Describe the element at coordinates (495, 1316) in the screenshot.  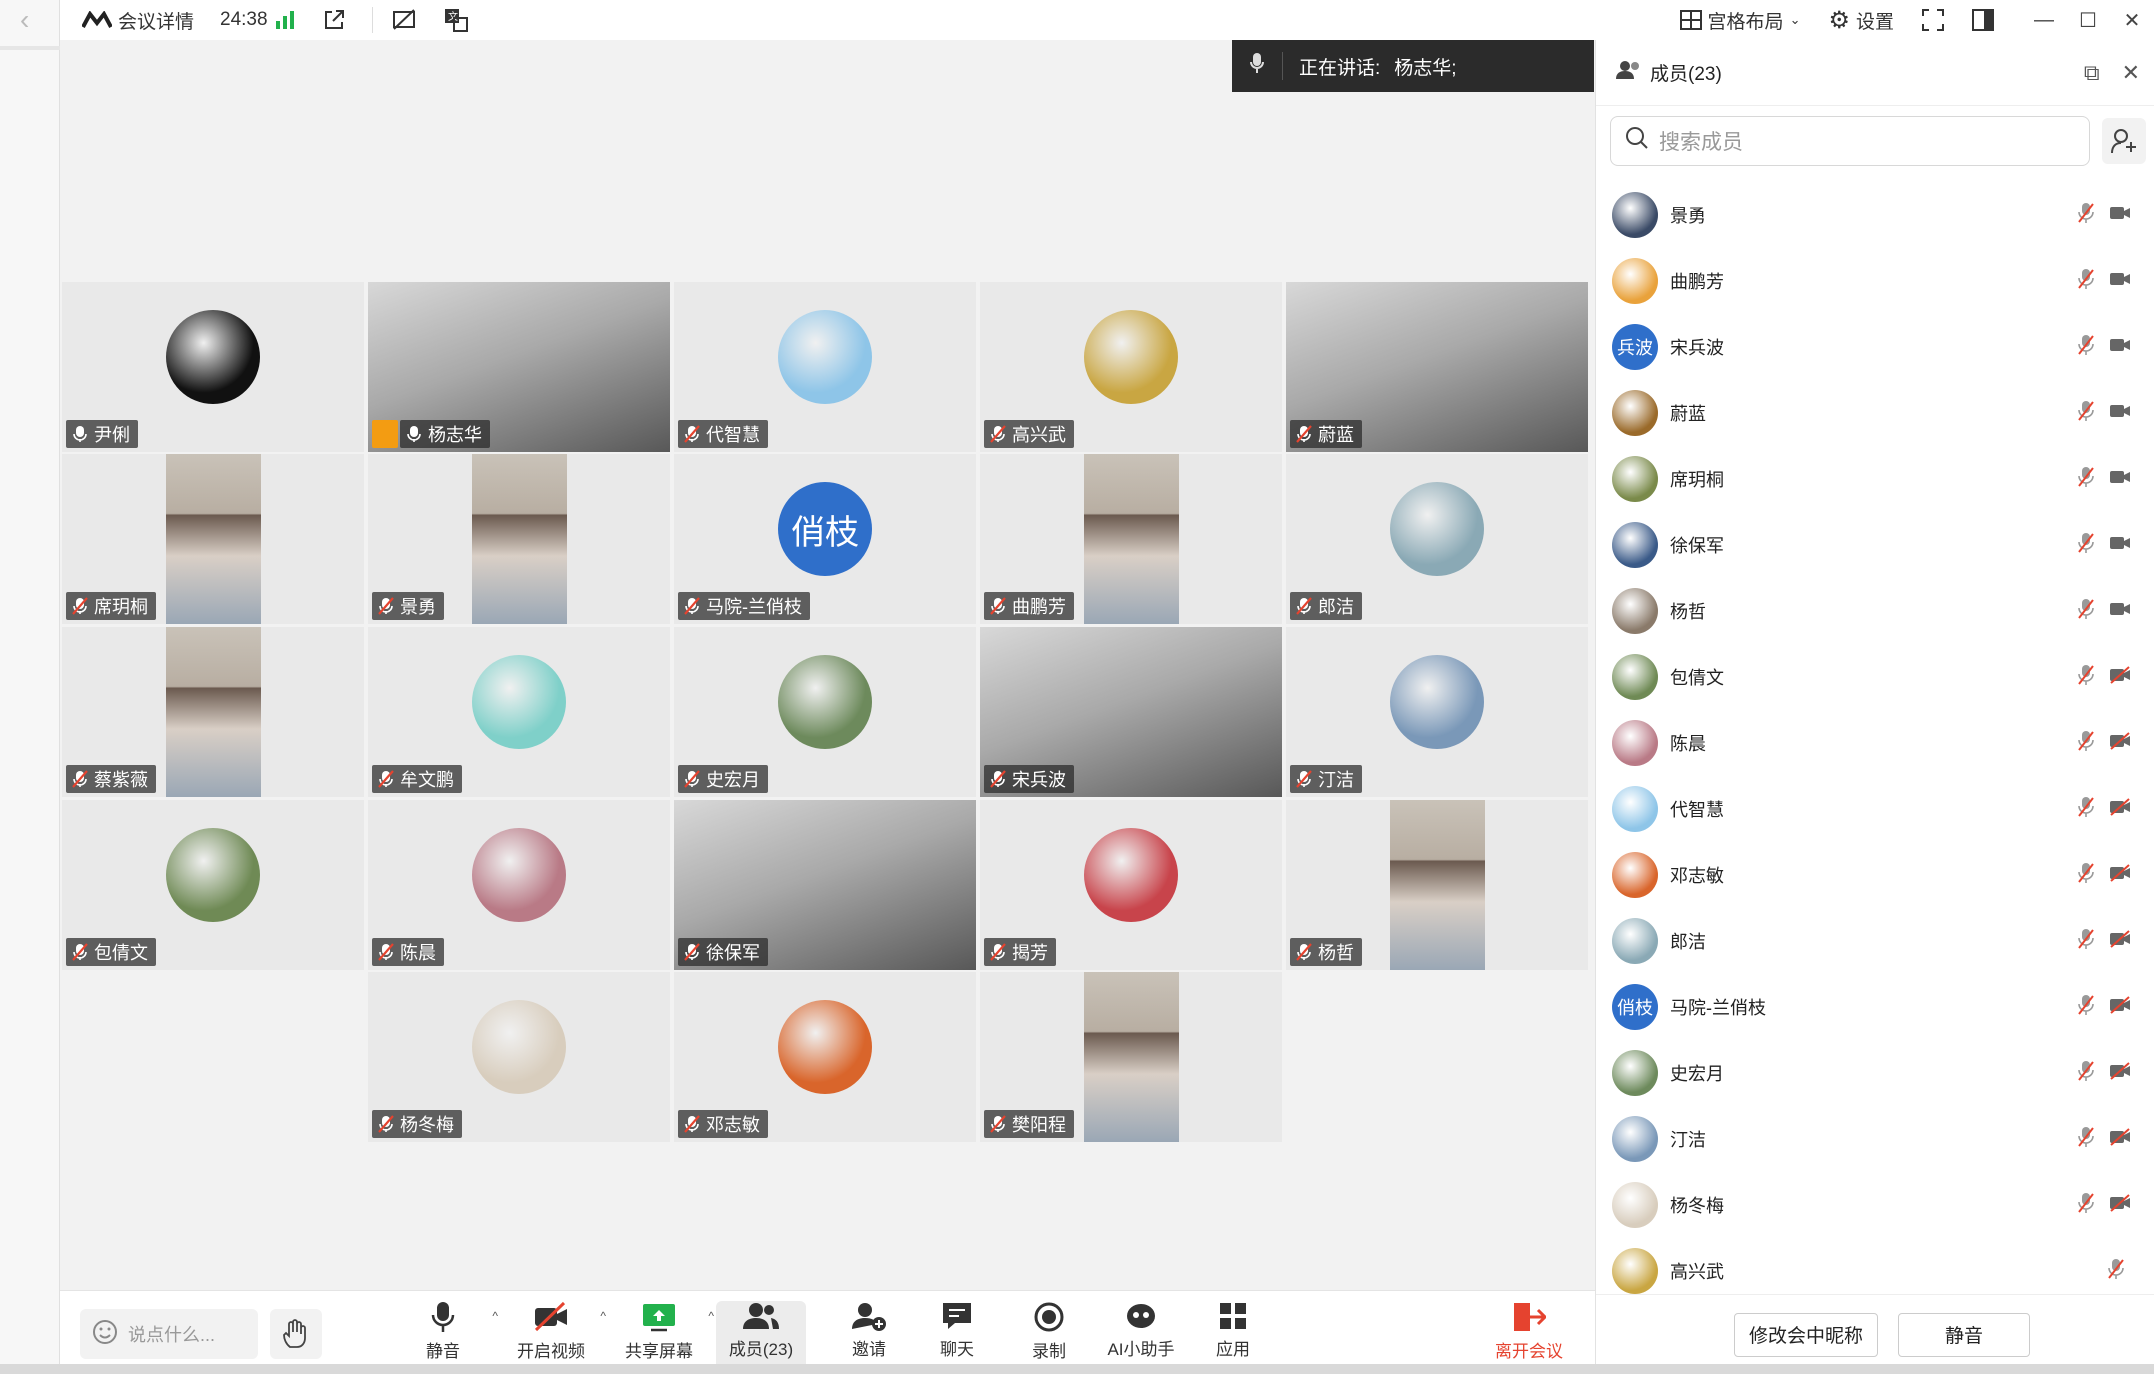
I see `mute-options-caret: ^` at that location.